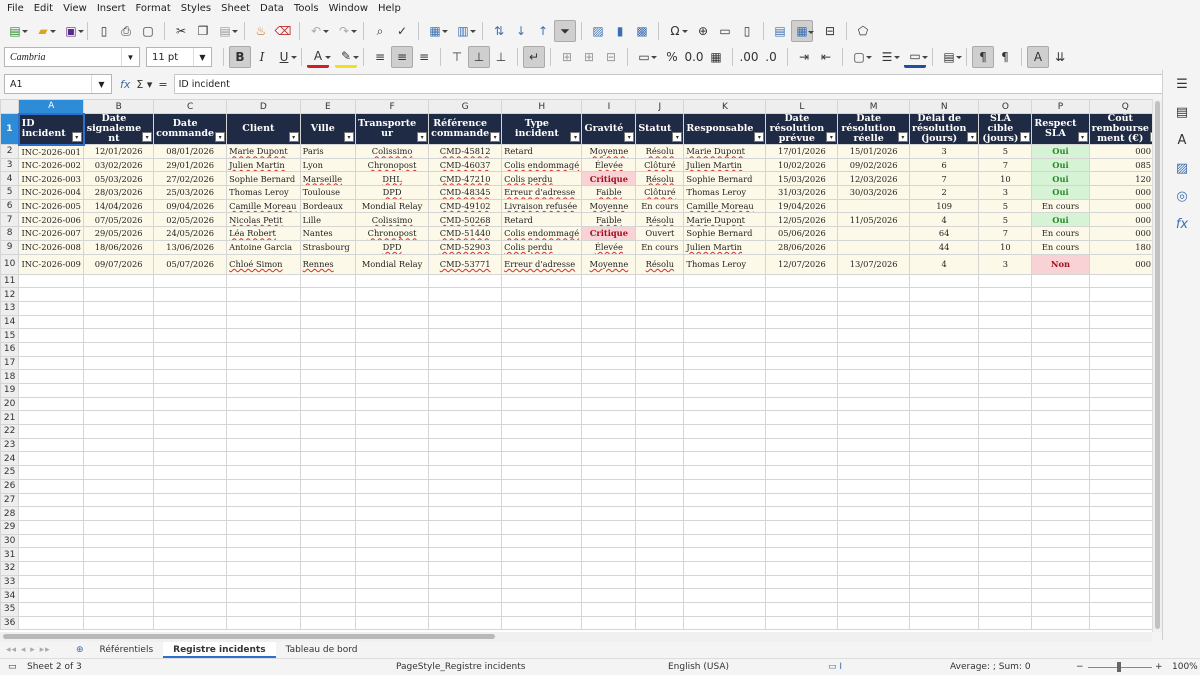 This screenshot has width=1200, height=675. What do you see at coordinates (802, 233) in the screenshot?
I see `table-cell: 05/06/2026` at bounding box center [802, 233].